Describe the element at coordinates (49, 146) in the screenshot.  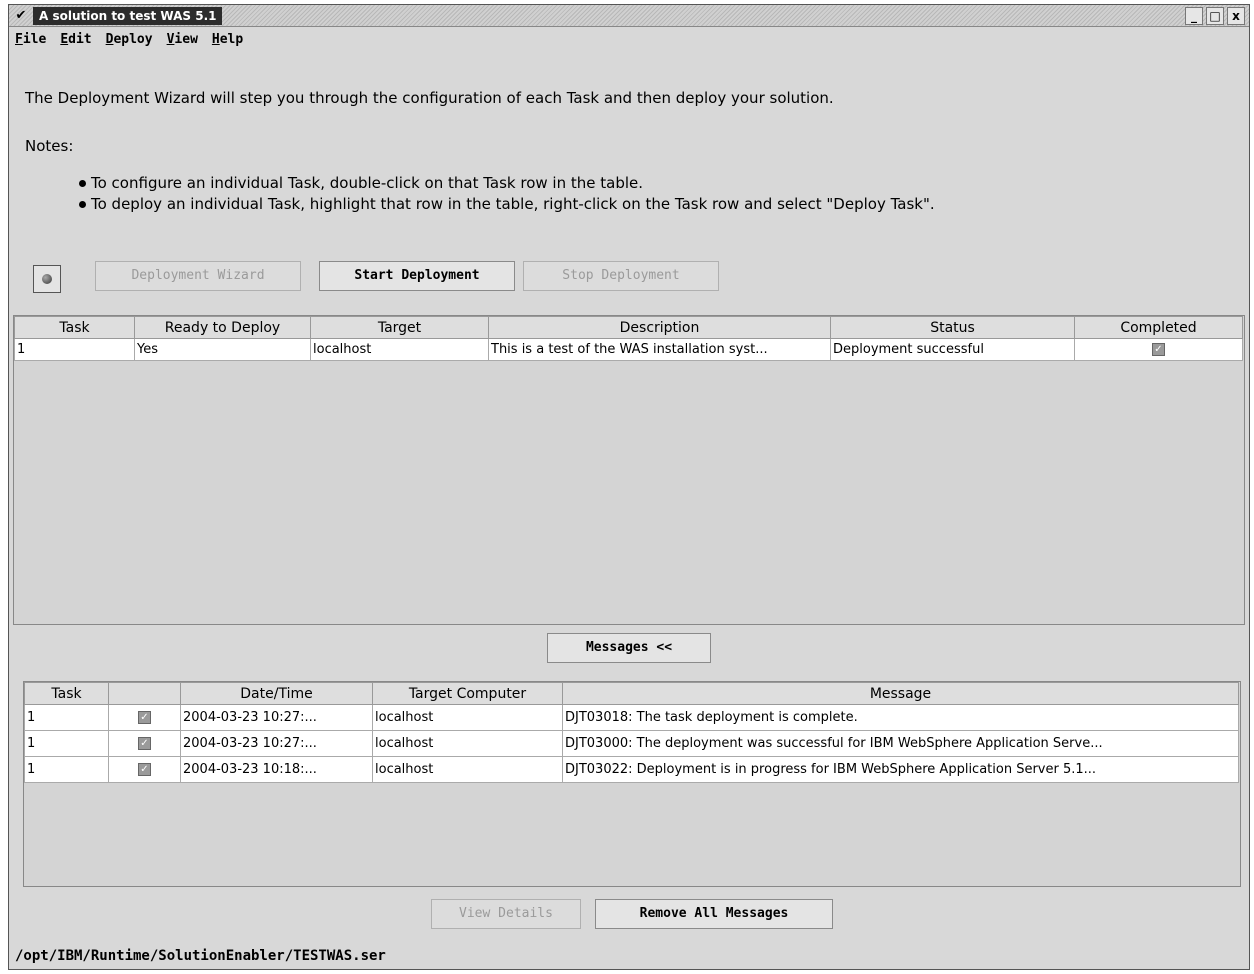
I see `notes-label: Notes:` at that location.